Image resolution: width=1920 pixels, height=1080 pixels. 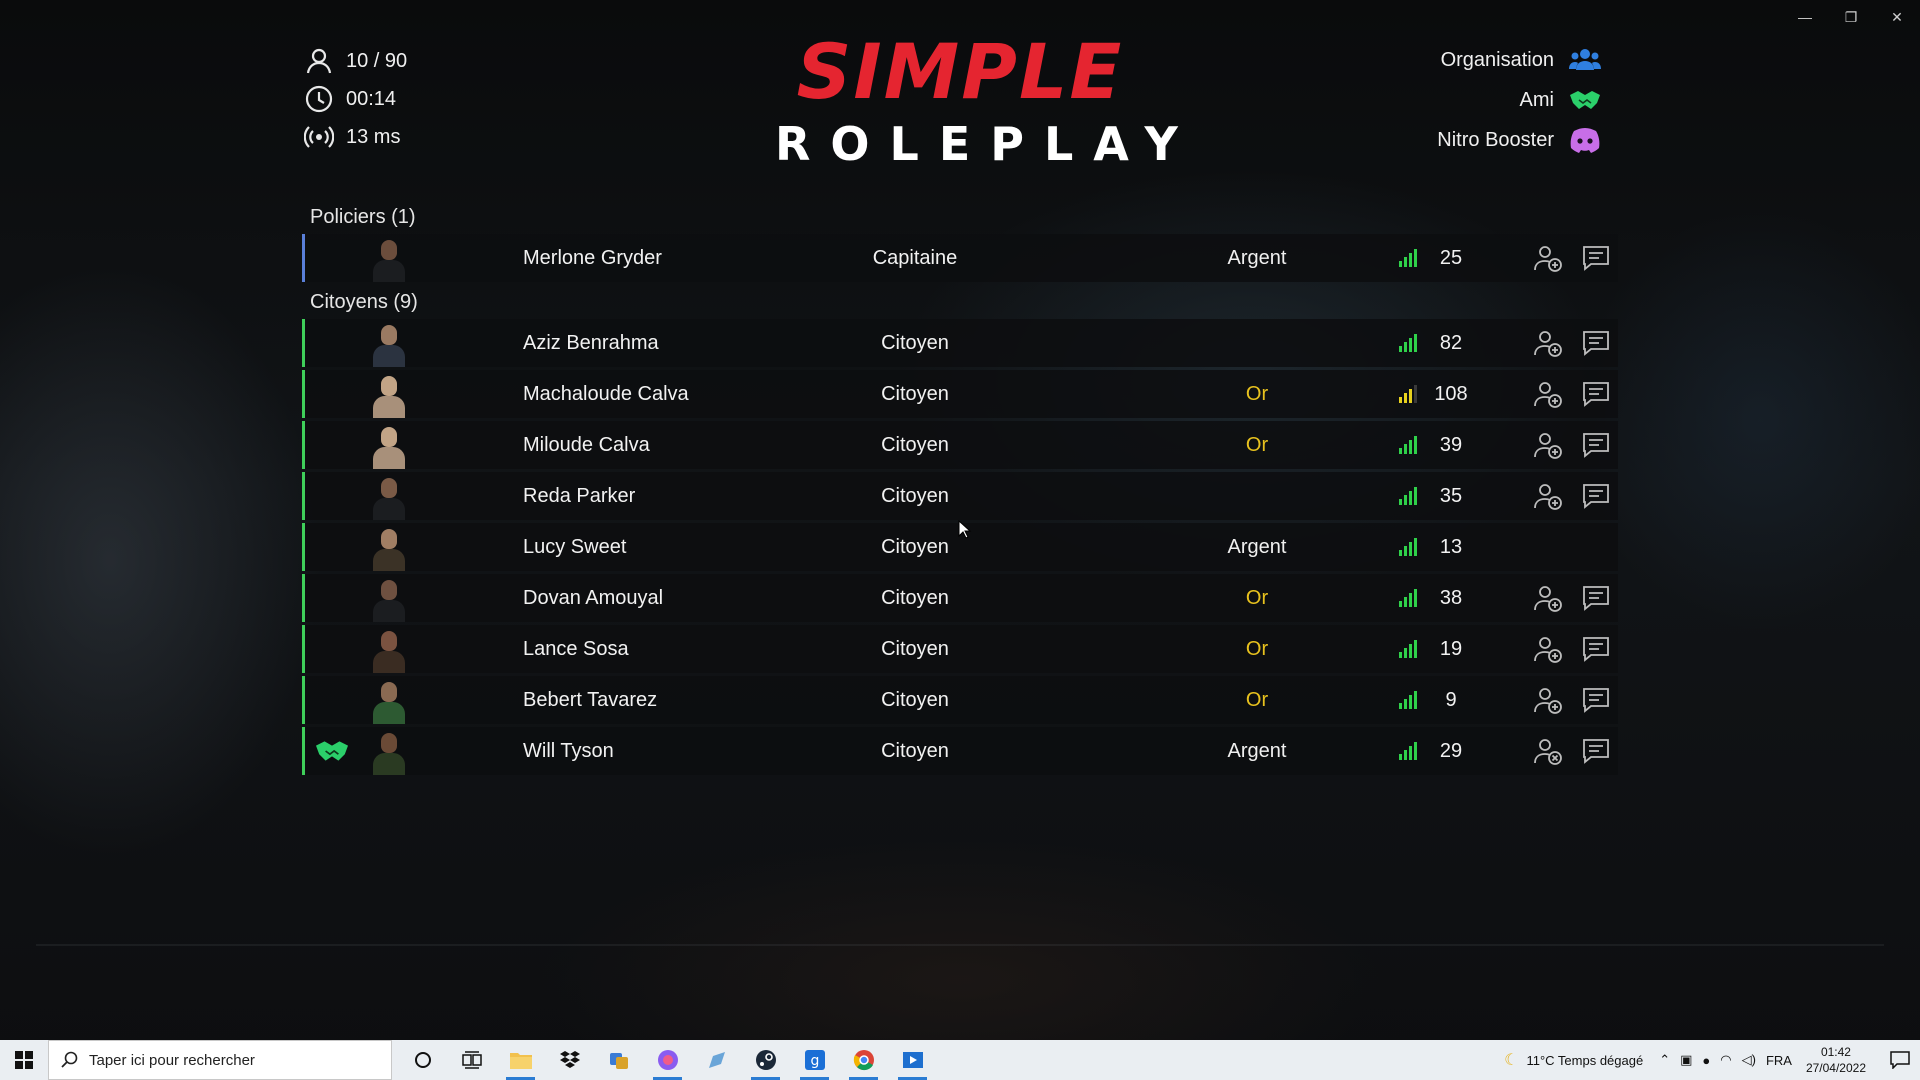 I want to click on player-ping: 25, so click(x=1451, y=257).